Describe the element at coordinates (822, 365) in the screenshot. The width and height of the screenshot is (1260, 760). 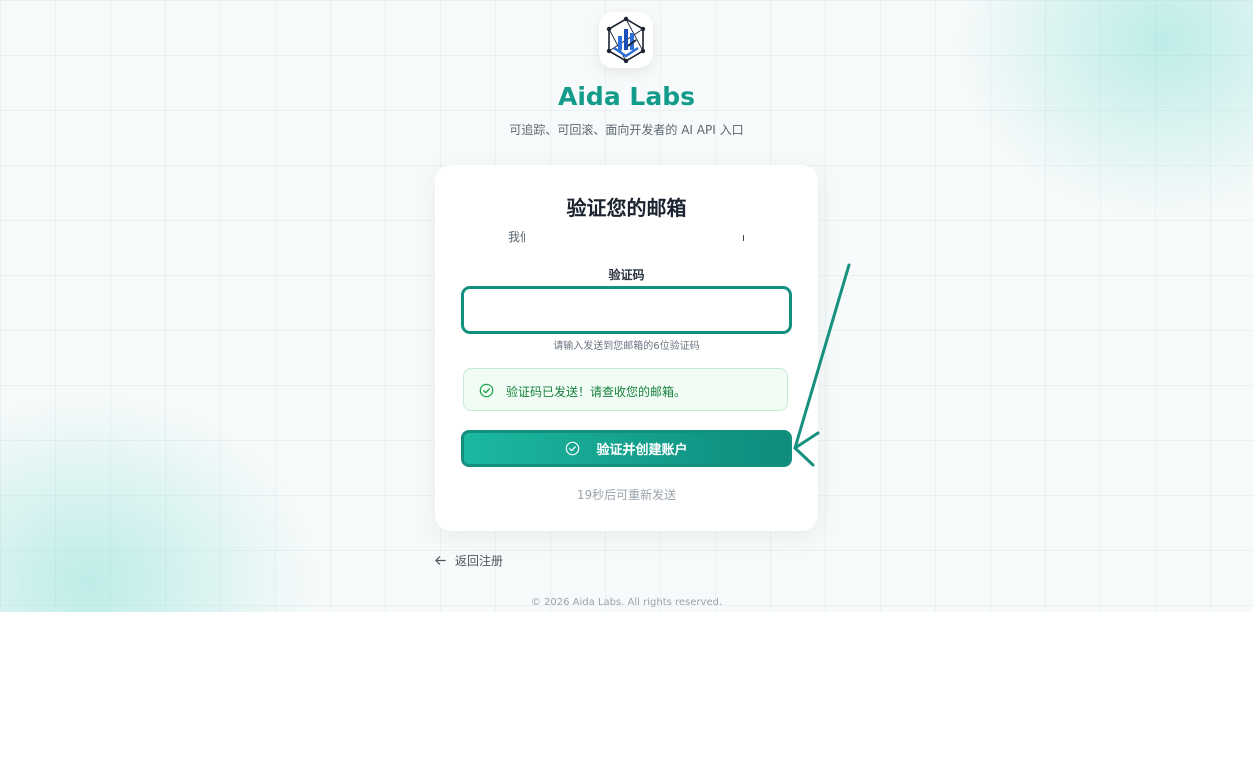
I see `pointer-arrow-annotation` at that location.